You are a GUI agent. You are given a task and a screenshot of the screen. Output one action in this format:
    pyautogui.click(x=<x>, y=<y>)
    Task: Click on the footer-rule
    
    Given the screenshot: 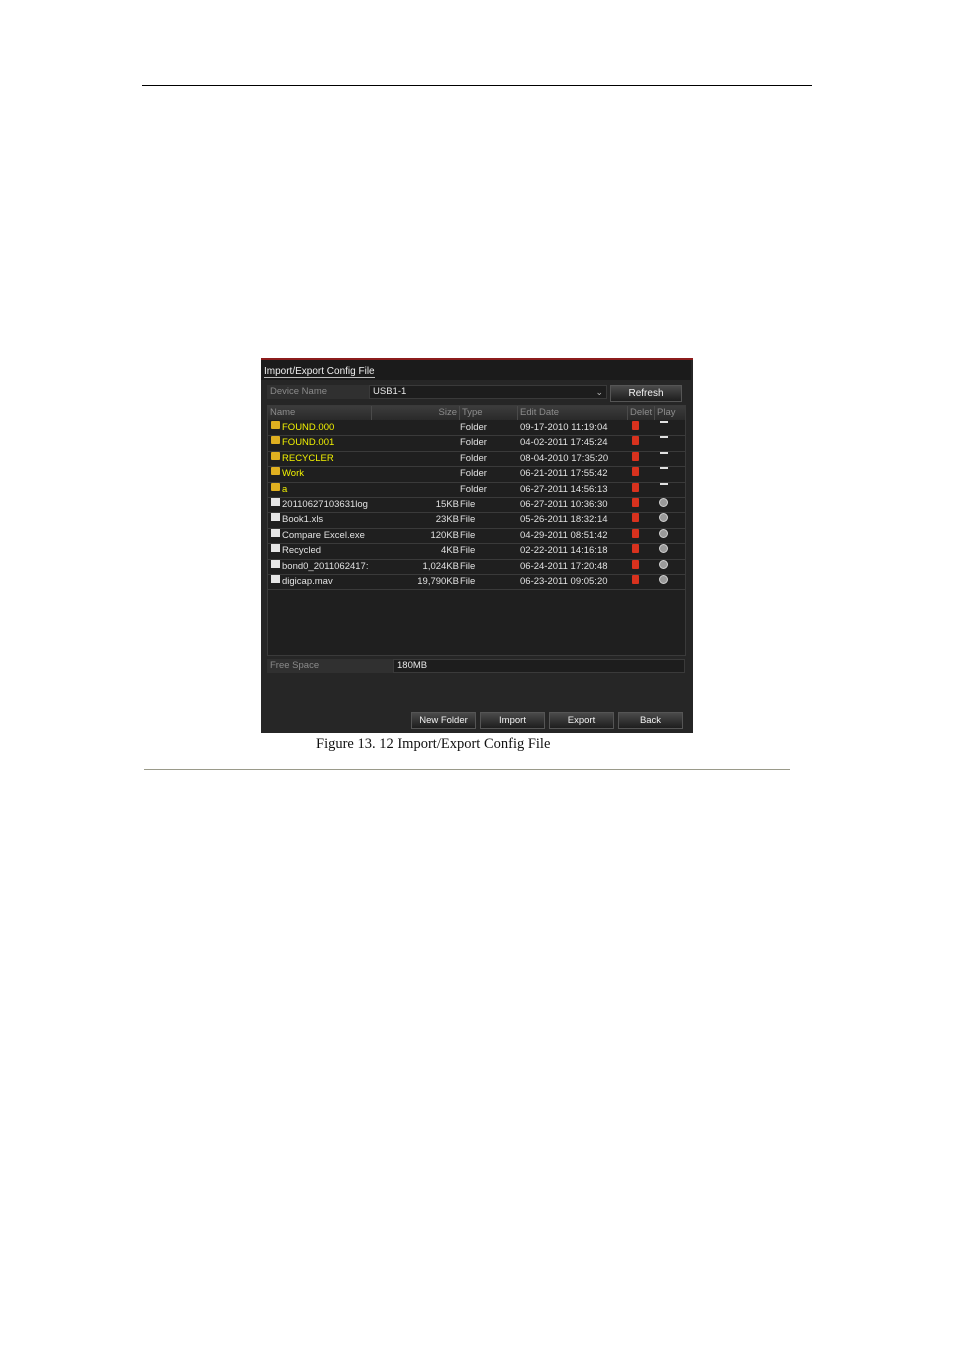 What is the action you would take?
    pyautogui.click(x=467, y=769)
    